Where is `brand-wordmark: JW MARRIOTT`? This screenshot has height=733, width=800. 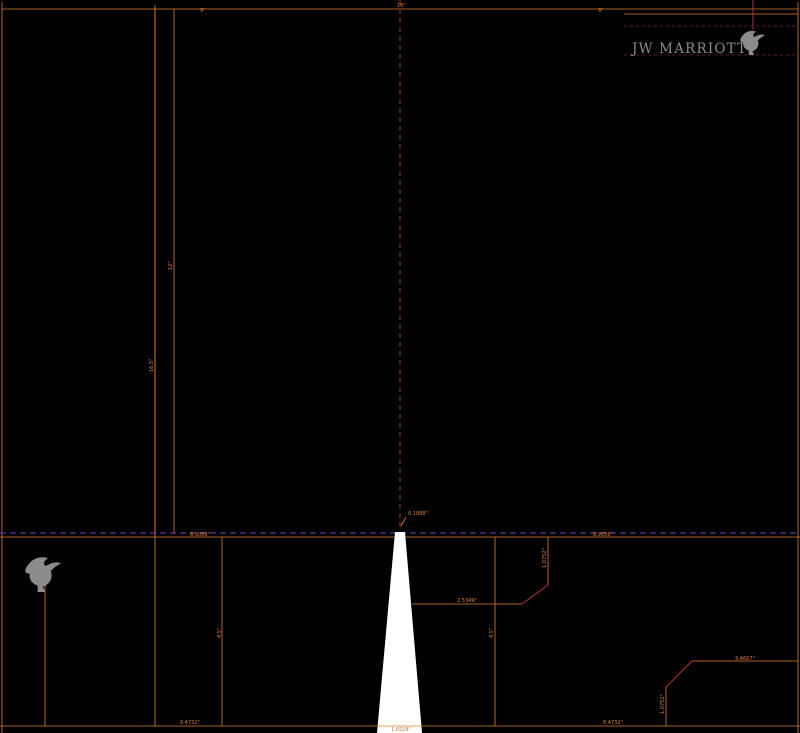
brand-wordmark: JW MARRIOTT is located at coordinates (688, 49).